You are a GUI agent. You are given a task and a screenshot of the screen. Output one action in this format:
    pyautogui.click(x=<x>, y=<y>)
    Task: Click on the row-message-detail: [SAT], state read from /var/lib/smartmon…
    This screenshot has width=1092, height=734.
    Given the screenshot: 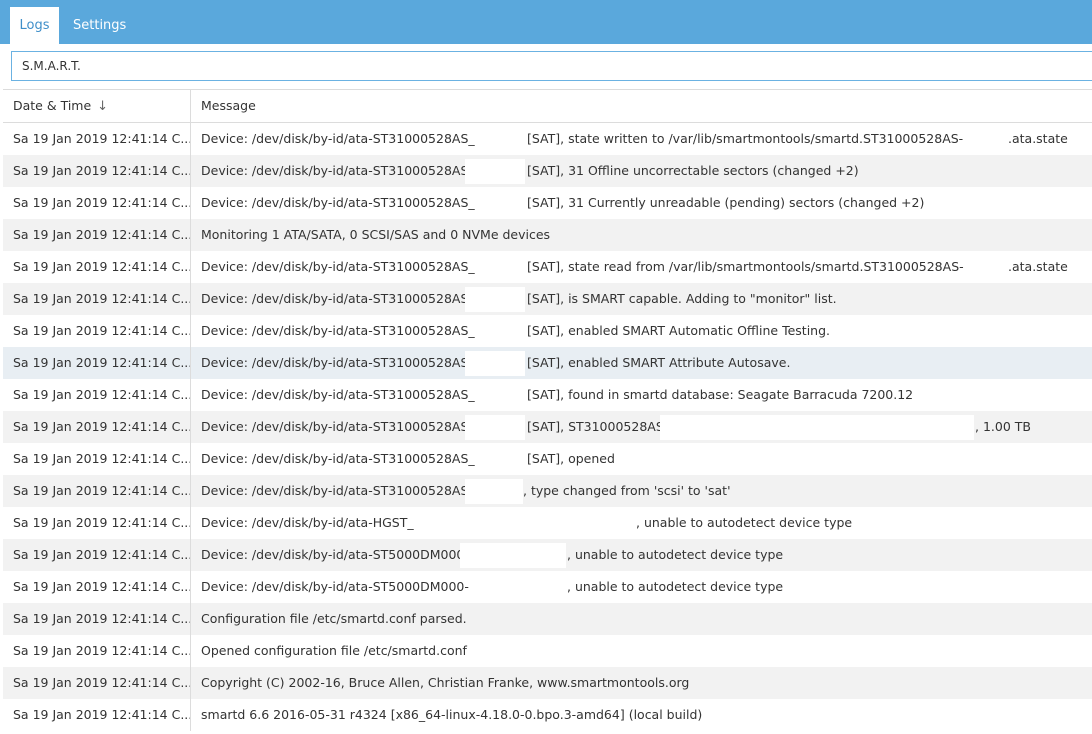 What is the action you would take?
    pyautogui.click(x=745, y=266)
    